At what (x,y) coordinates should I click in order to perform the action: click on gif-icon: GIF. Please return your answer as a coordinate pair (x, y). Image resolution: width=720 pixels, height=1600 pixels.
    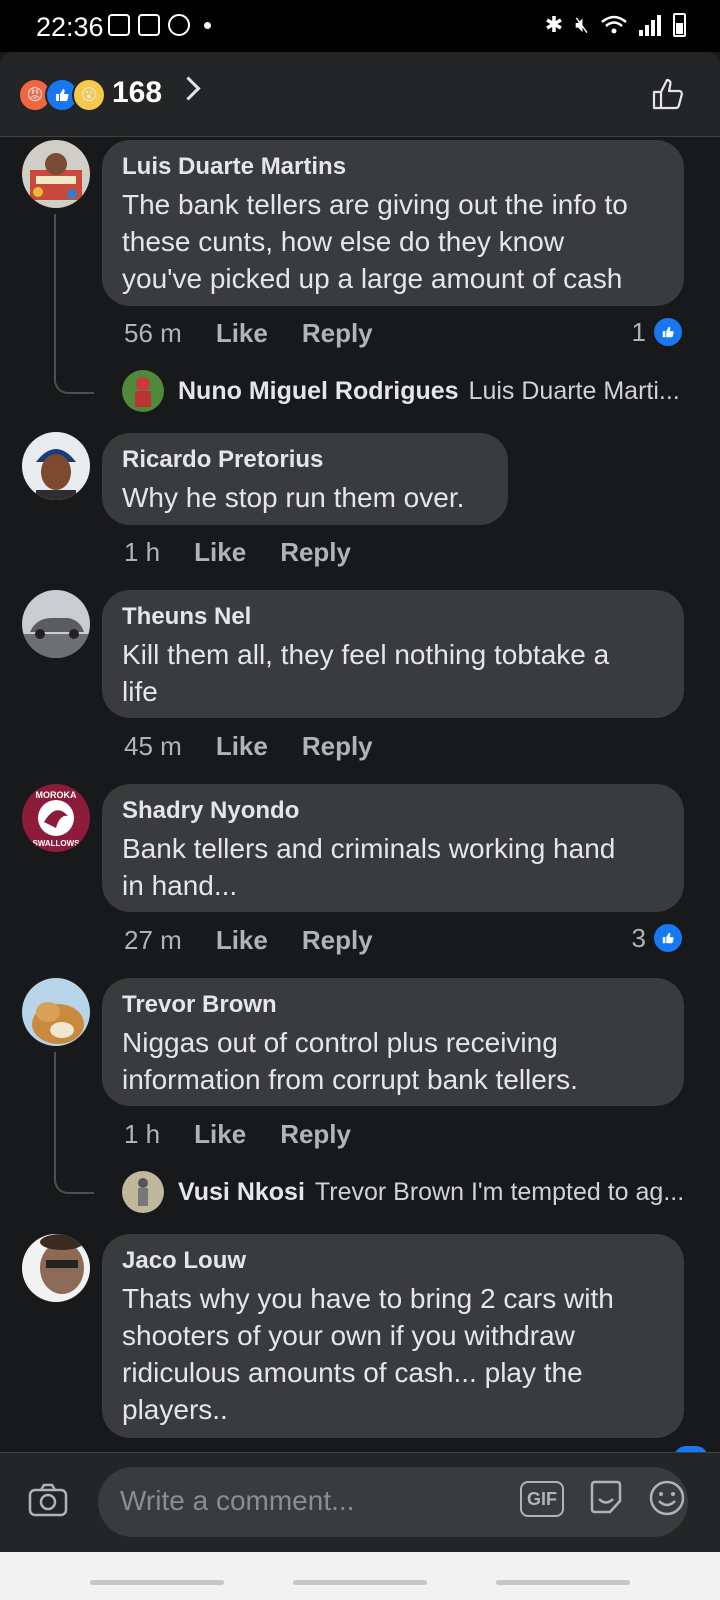
    Looking at the image, I should click on (542, 1499).